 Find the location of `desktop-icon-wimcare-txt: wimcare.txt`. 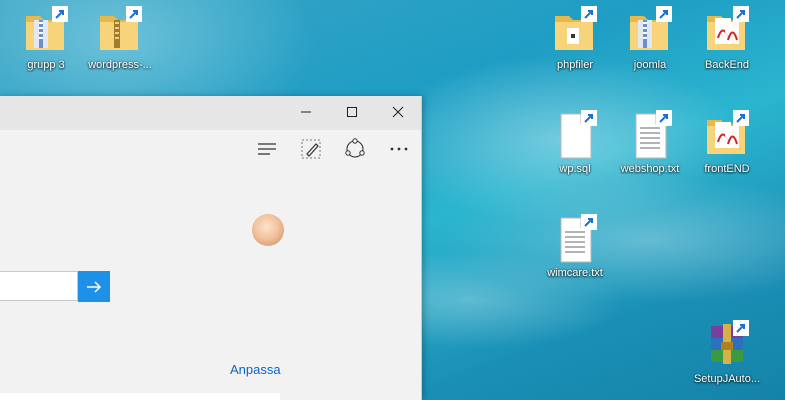

desktop-icon-wimcare-txt: wimcare.txt is located at coordinates (575, 247).